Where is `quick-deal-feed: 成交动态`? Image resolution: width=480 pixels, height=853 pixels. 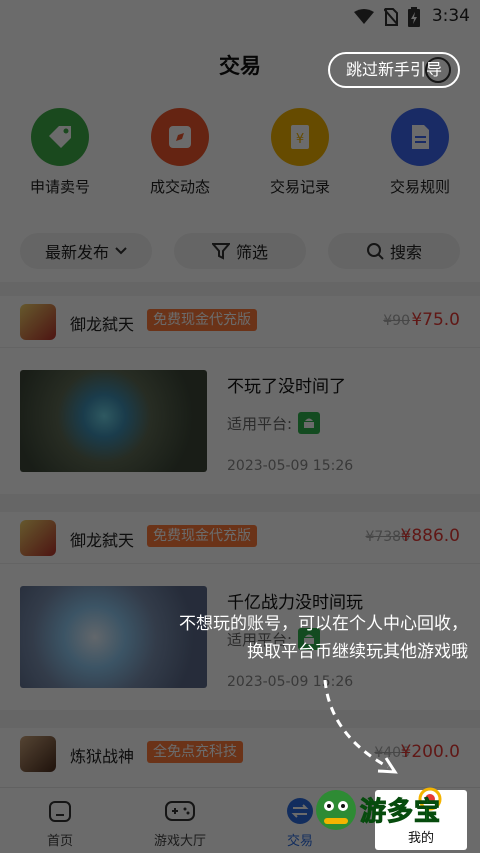 quick-deal-feed: 成交动态 is located at coordinates (180, 152).